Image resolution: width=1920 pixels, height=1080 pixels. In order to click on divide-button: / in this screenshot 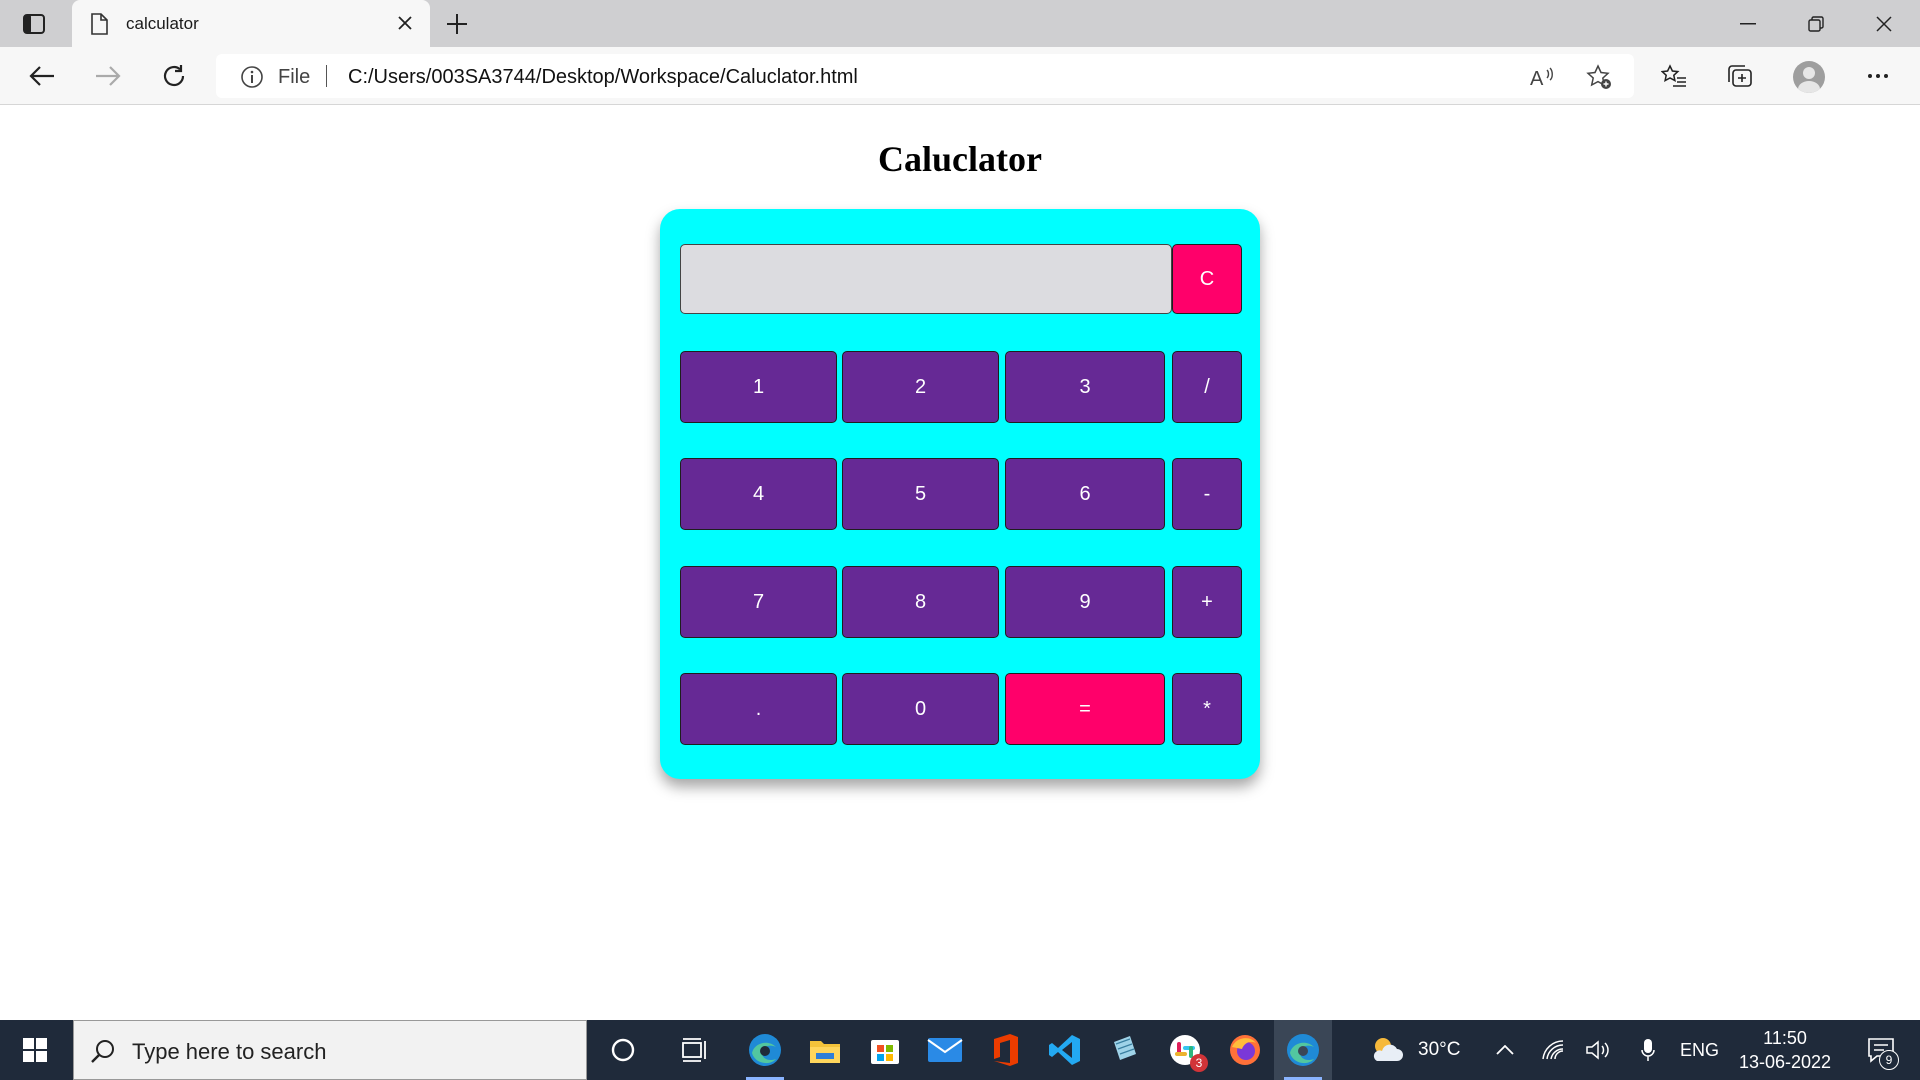, I will do `click(1207, 387)`.